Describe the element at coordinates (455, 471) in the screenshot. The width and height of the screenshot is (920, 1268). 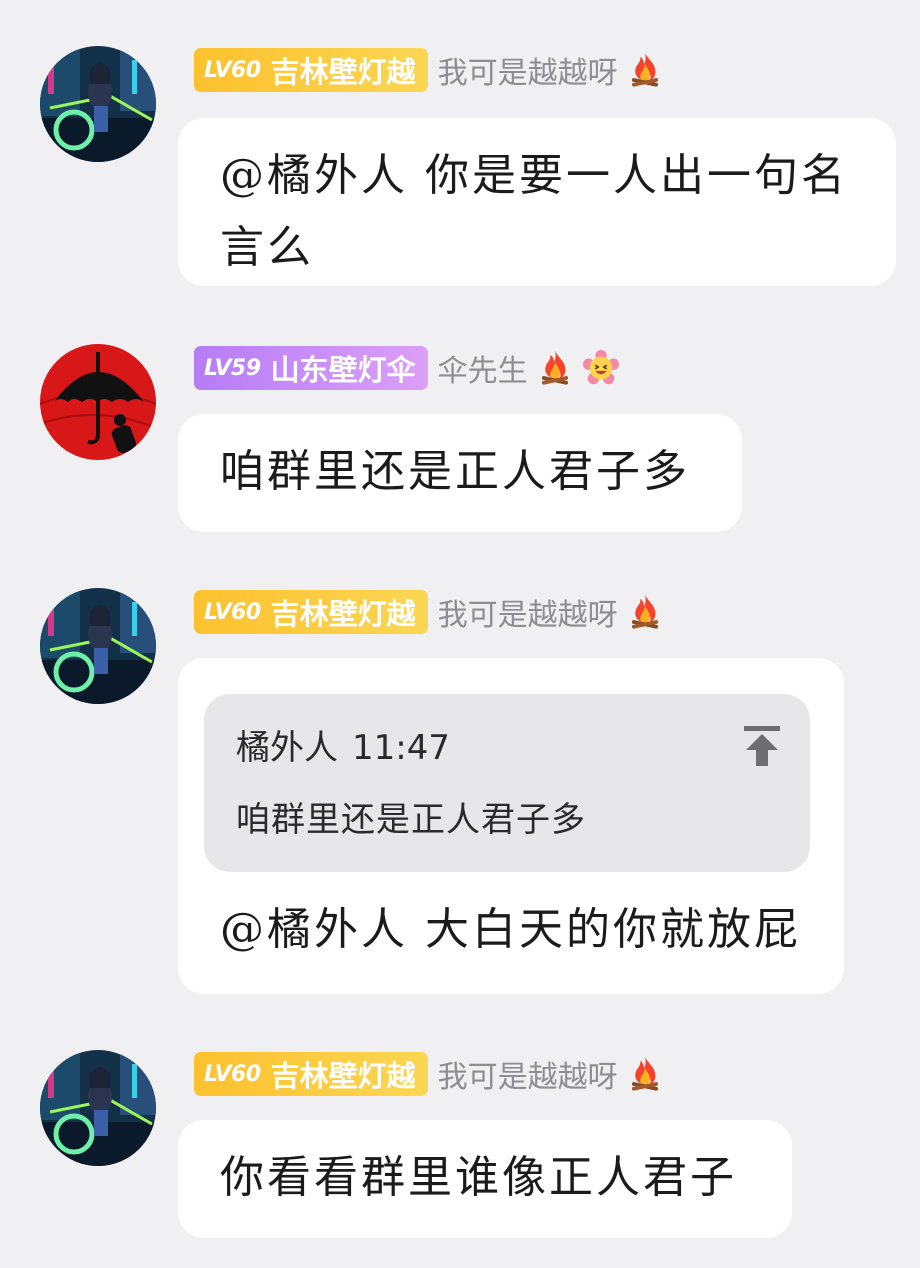
I see `message-text: 咱群里还是正人君子多` at that location.